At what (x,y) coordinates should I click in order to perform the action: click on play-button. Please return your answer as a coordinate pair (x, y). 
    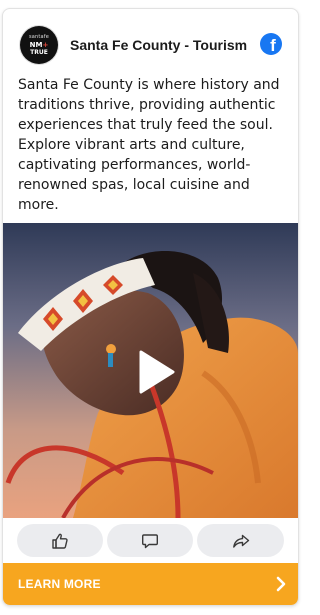
    Looking at the image, I should click on (155, 372).